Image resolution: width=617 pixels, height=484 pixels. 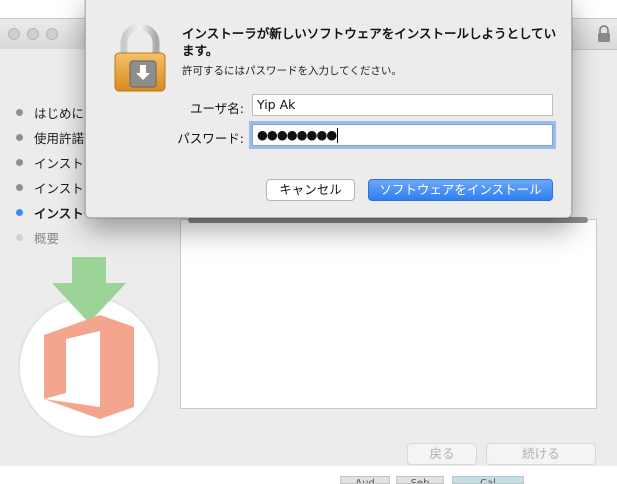 What do you see at coordinates (217, 108) in the screenshot?
I see `username-label: ユーザ名:` at bounding box center [217, 108].